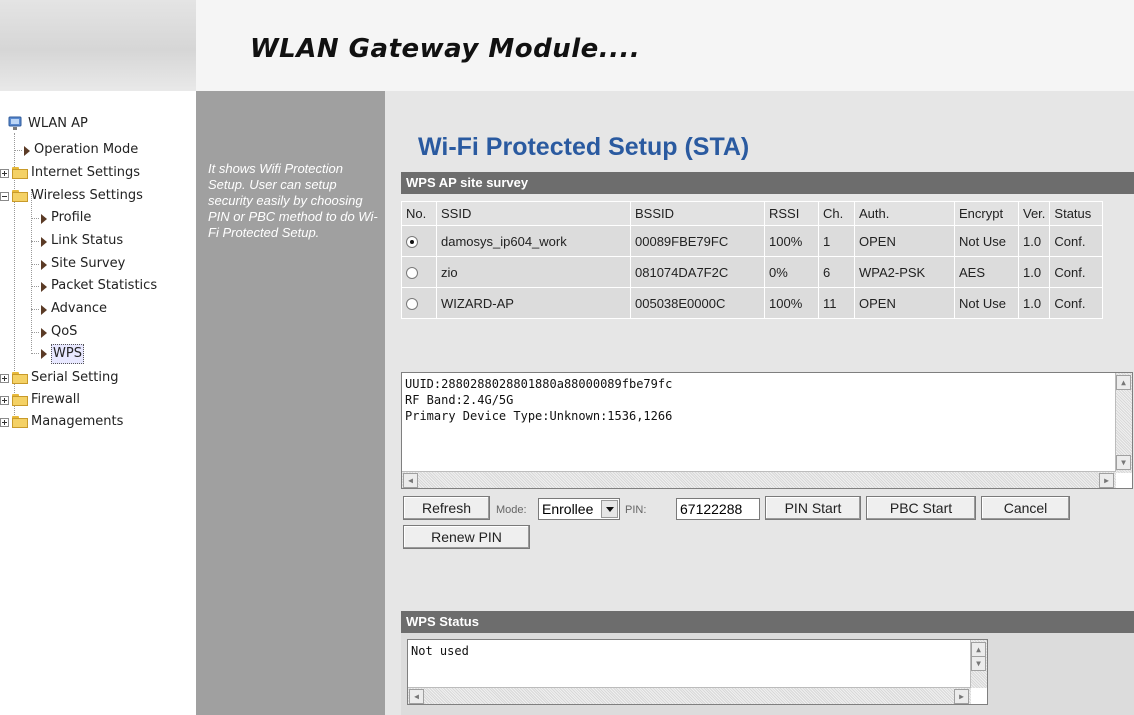 This screenshot has width=1134, height=715. I want to click on tree-item-qos: QoS, so click(111, 332).